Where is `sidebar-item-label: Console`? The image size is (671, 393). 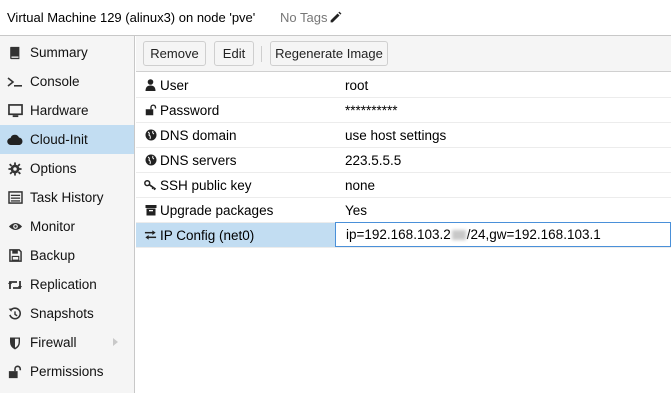
sidebar-item-label: Console is located at coordinates (55, 81).